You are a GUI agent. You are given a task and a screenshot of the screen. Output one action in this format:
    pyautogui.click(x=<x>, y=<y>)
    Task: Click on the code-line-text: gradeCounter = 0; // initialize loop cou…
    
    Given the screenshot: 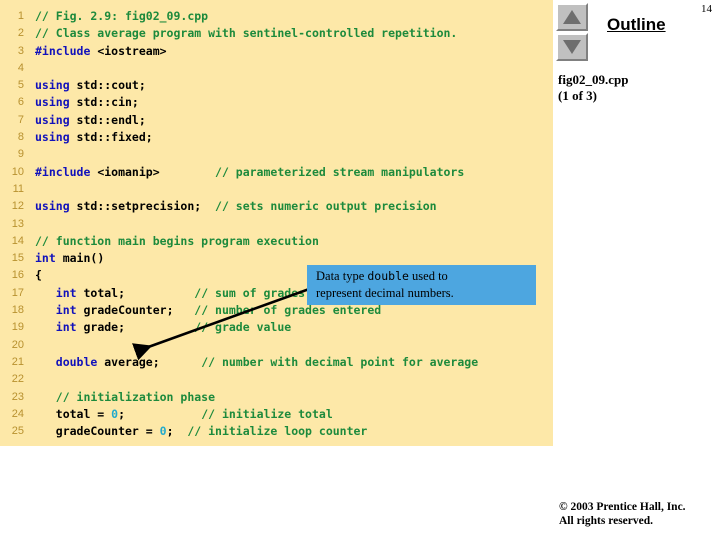 What is the action you would take?
    pyautogui.click(x=201, y=431)
    